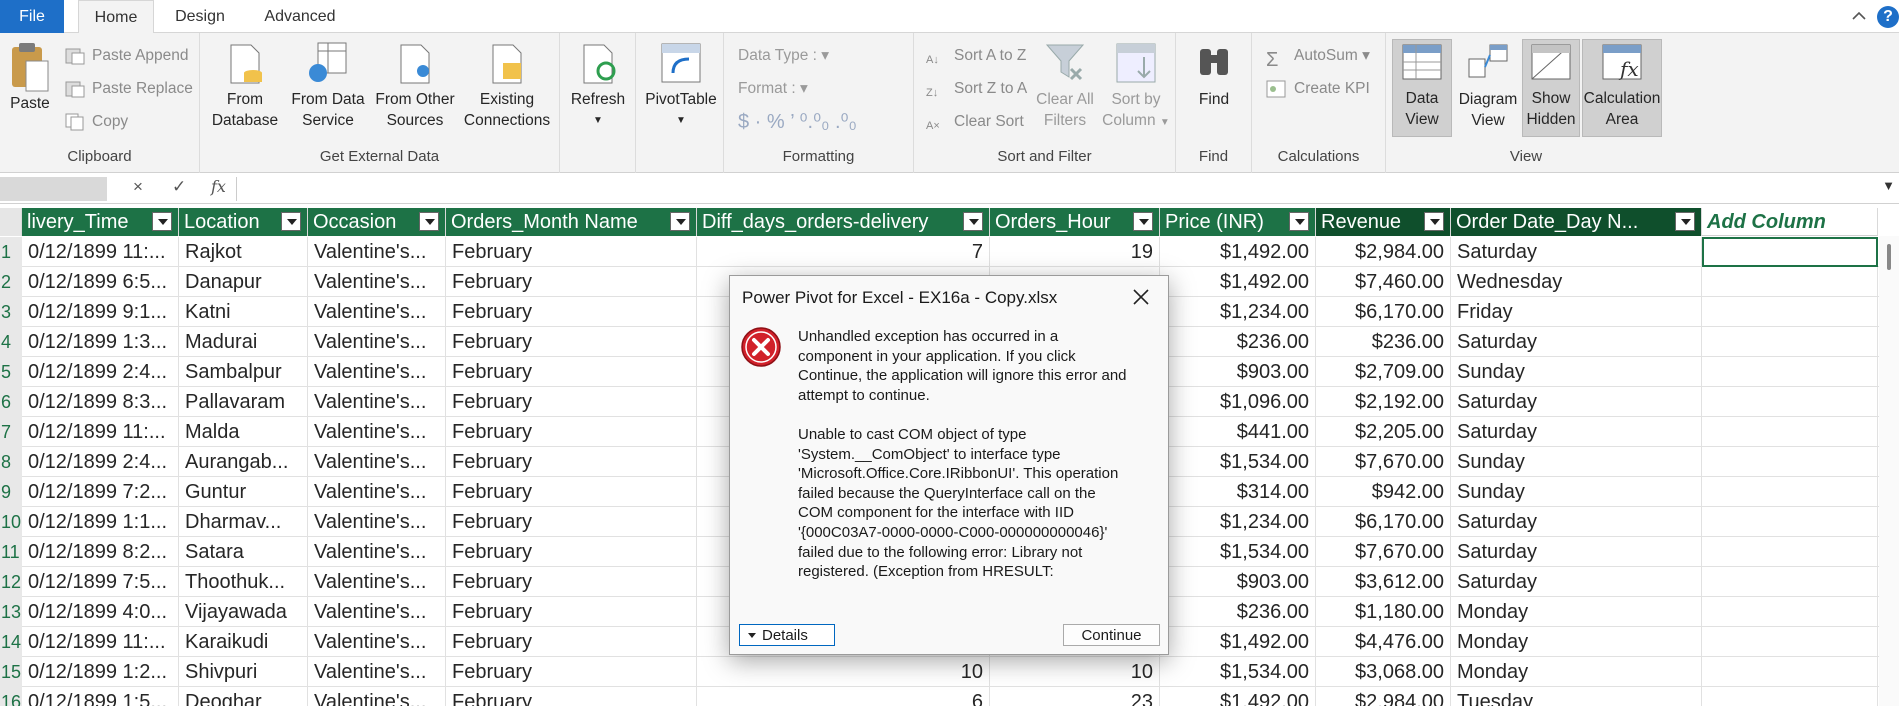  I want to click on paste-replace-button: Paste Replace, so click(128, 89).